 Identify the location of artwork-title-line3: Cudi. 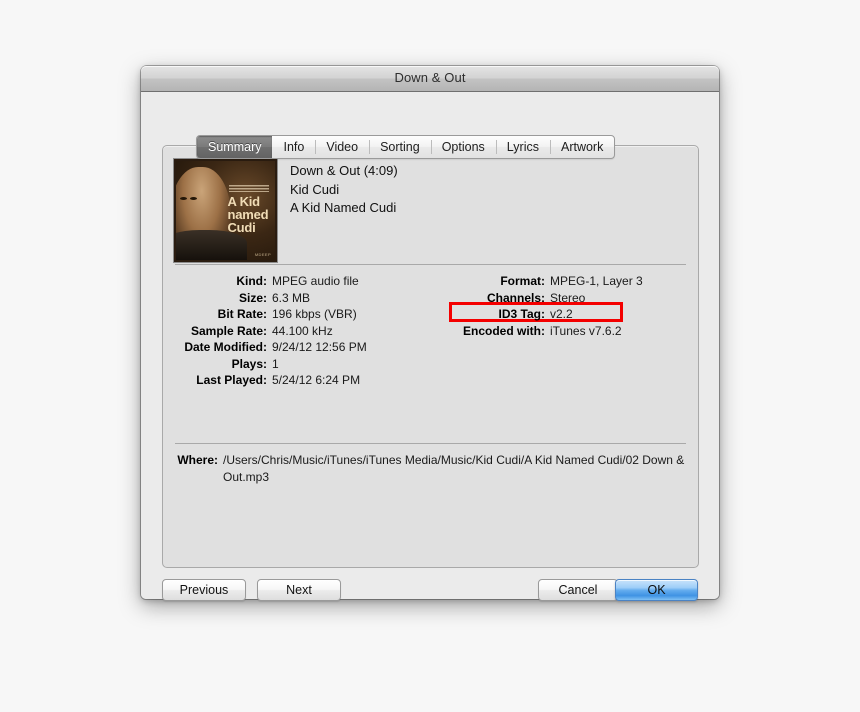
(241, 227).